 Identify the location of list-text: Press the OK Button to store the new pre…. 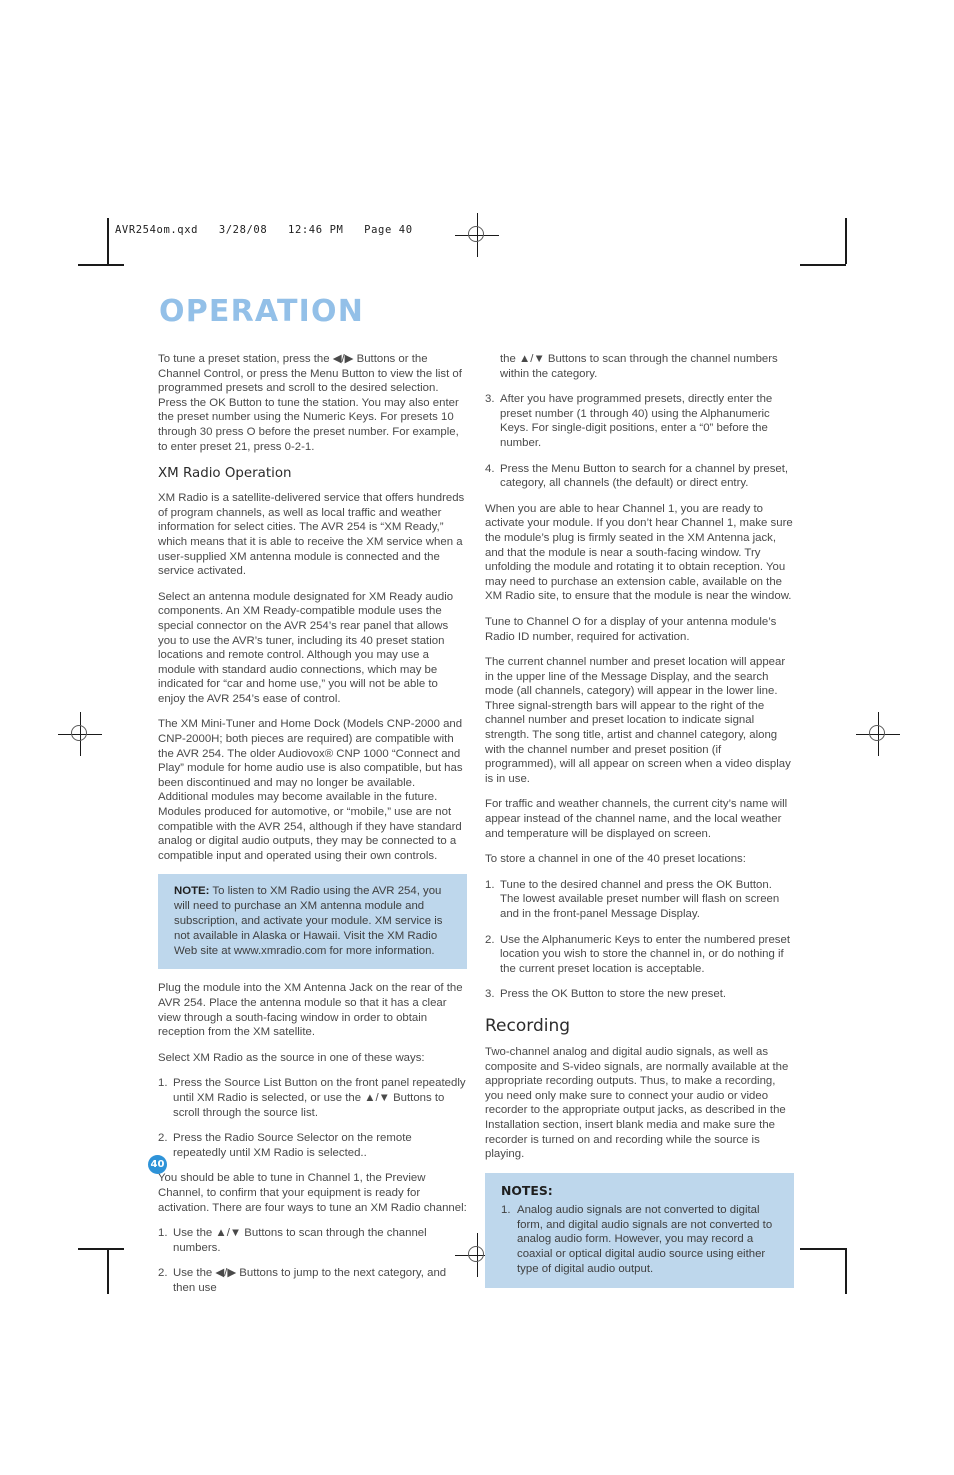
(613, 994).